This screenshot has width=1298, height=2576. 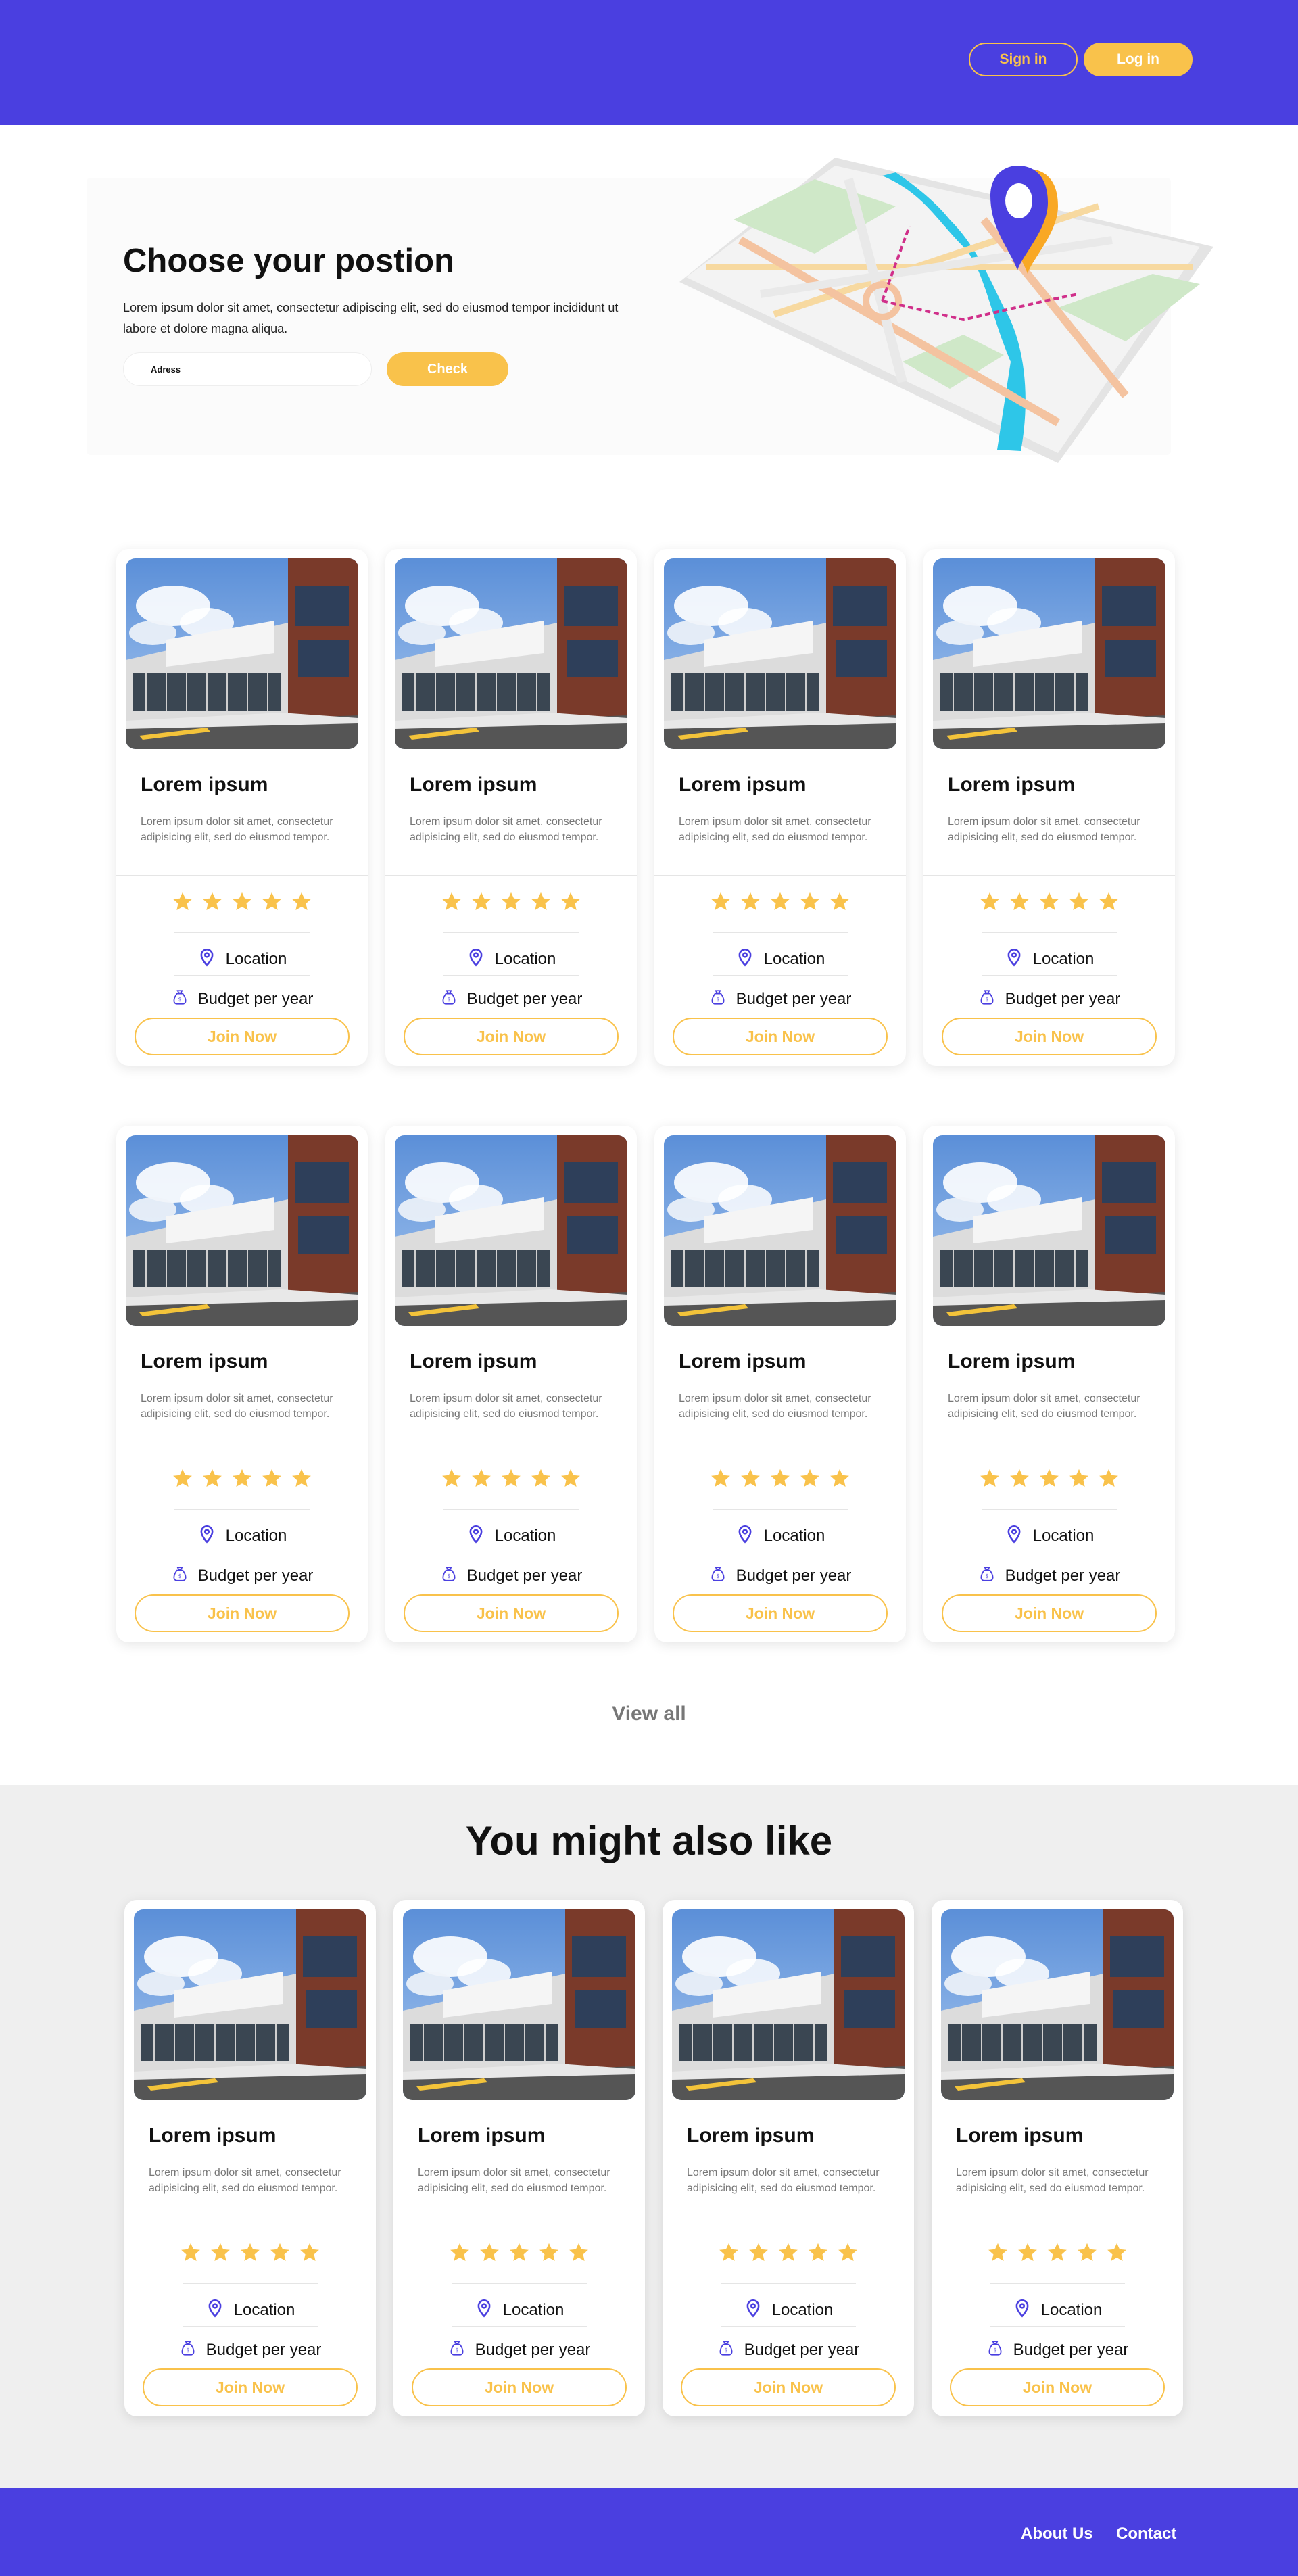 I want to click on also-like-title: You might also like, so click(x=649, y=1840).